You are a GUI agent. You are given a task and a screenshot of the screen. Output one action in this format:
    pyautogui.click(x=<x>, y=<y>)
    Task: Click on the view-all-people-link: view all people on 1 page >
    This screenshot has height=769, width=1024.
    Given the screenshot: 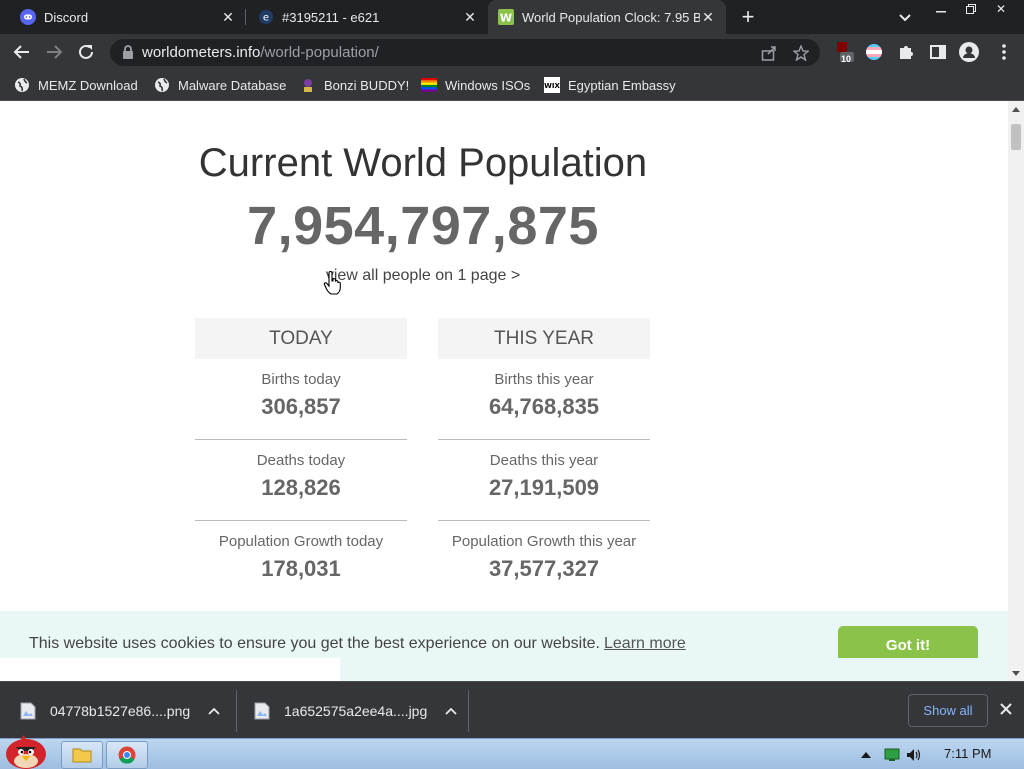 What is the action you would take?
    pyautogui.click(x=423, y=276)
    